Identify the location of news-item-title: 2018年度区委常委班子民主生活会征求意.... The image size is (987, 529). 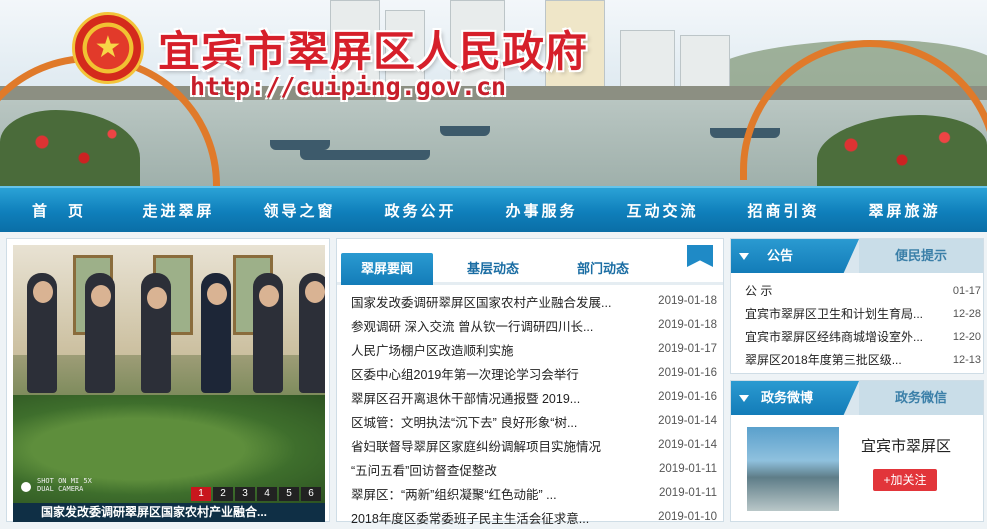
(470, 518).